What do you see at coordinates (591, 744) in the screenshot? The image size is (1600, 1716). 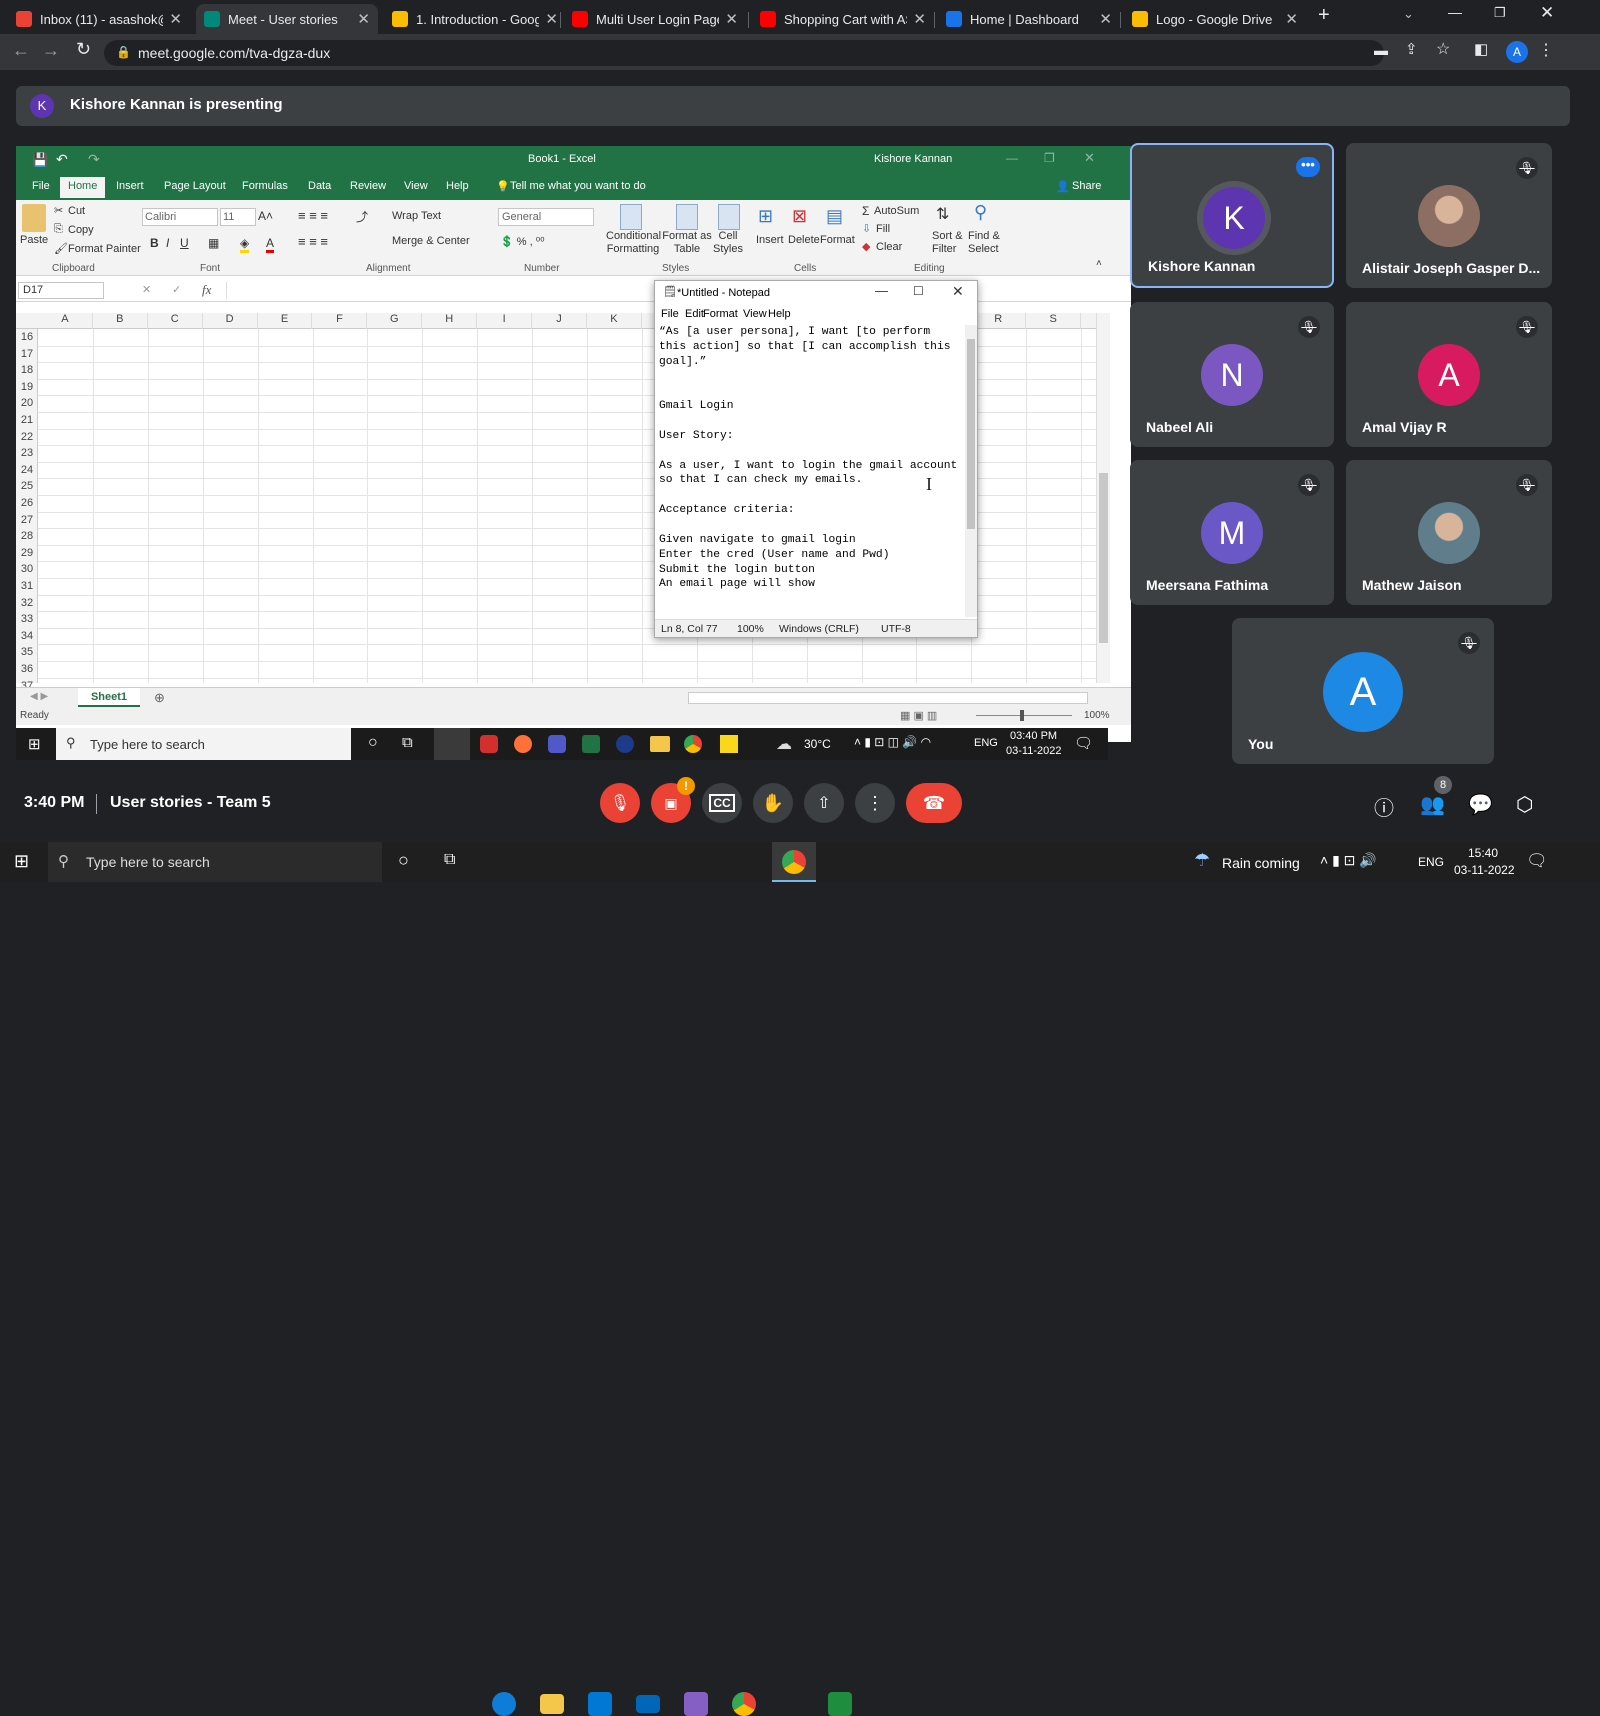 I see `inner-excel-icon` at bounding box center [591, 744].